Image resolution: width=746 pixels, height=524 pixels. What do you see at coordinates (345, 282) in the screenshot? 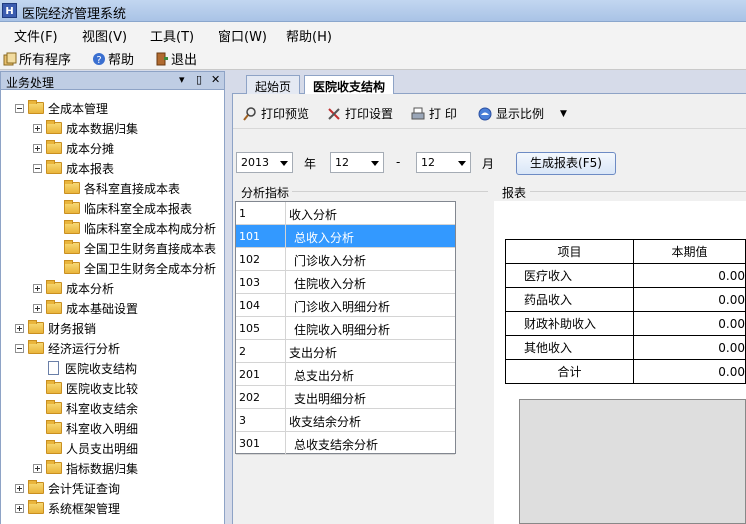
I see `indicator-row: 103 住院收入分析` at bounding box center [345, 282].